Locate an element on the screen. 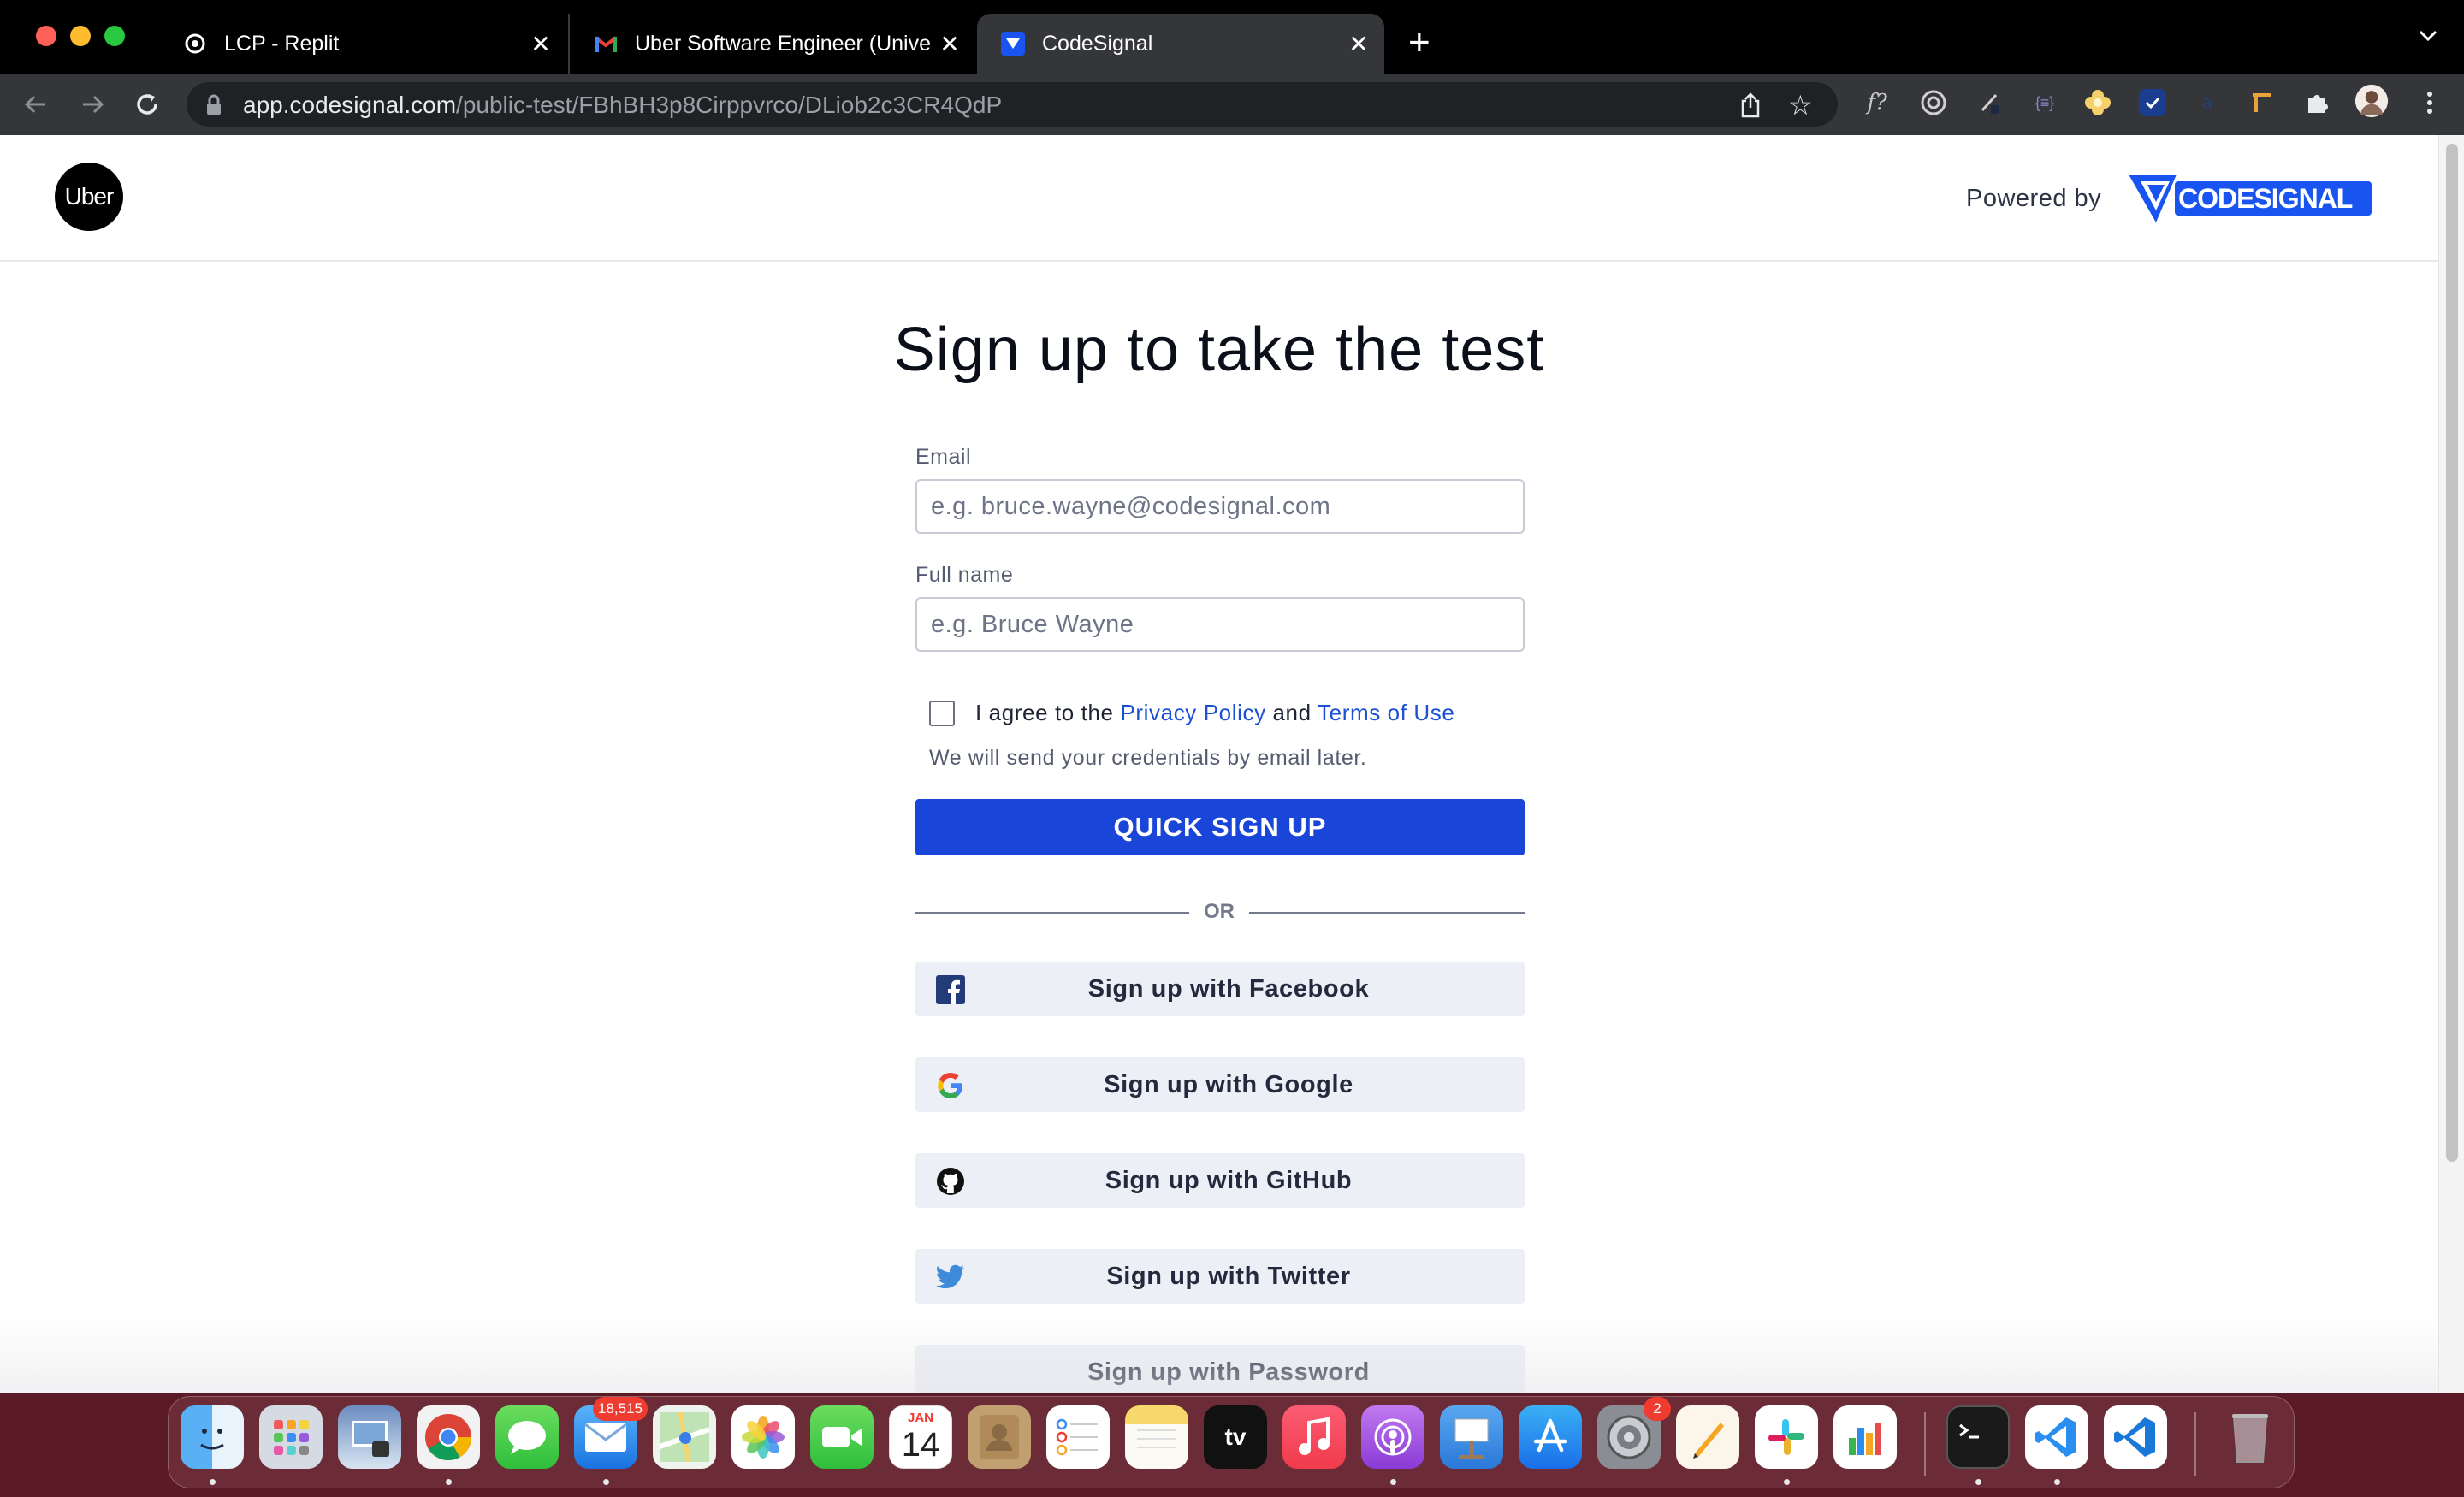  tab-title: Uber Software Engineer (Unive is located at coordinates (783, 43).